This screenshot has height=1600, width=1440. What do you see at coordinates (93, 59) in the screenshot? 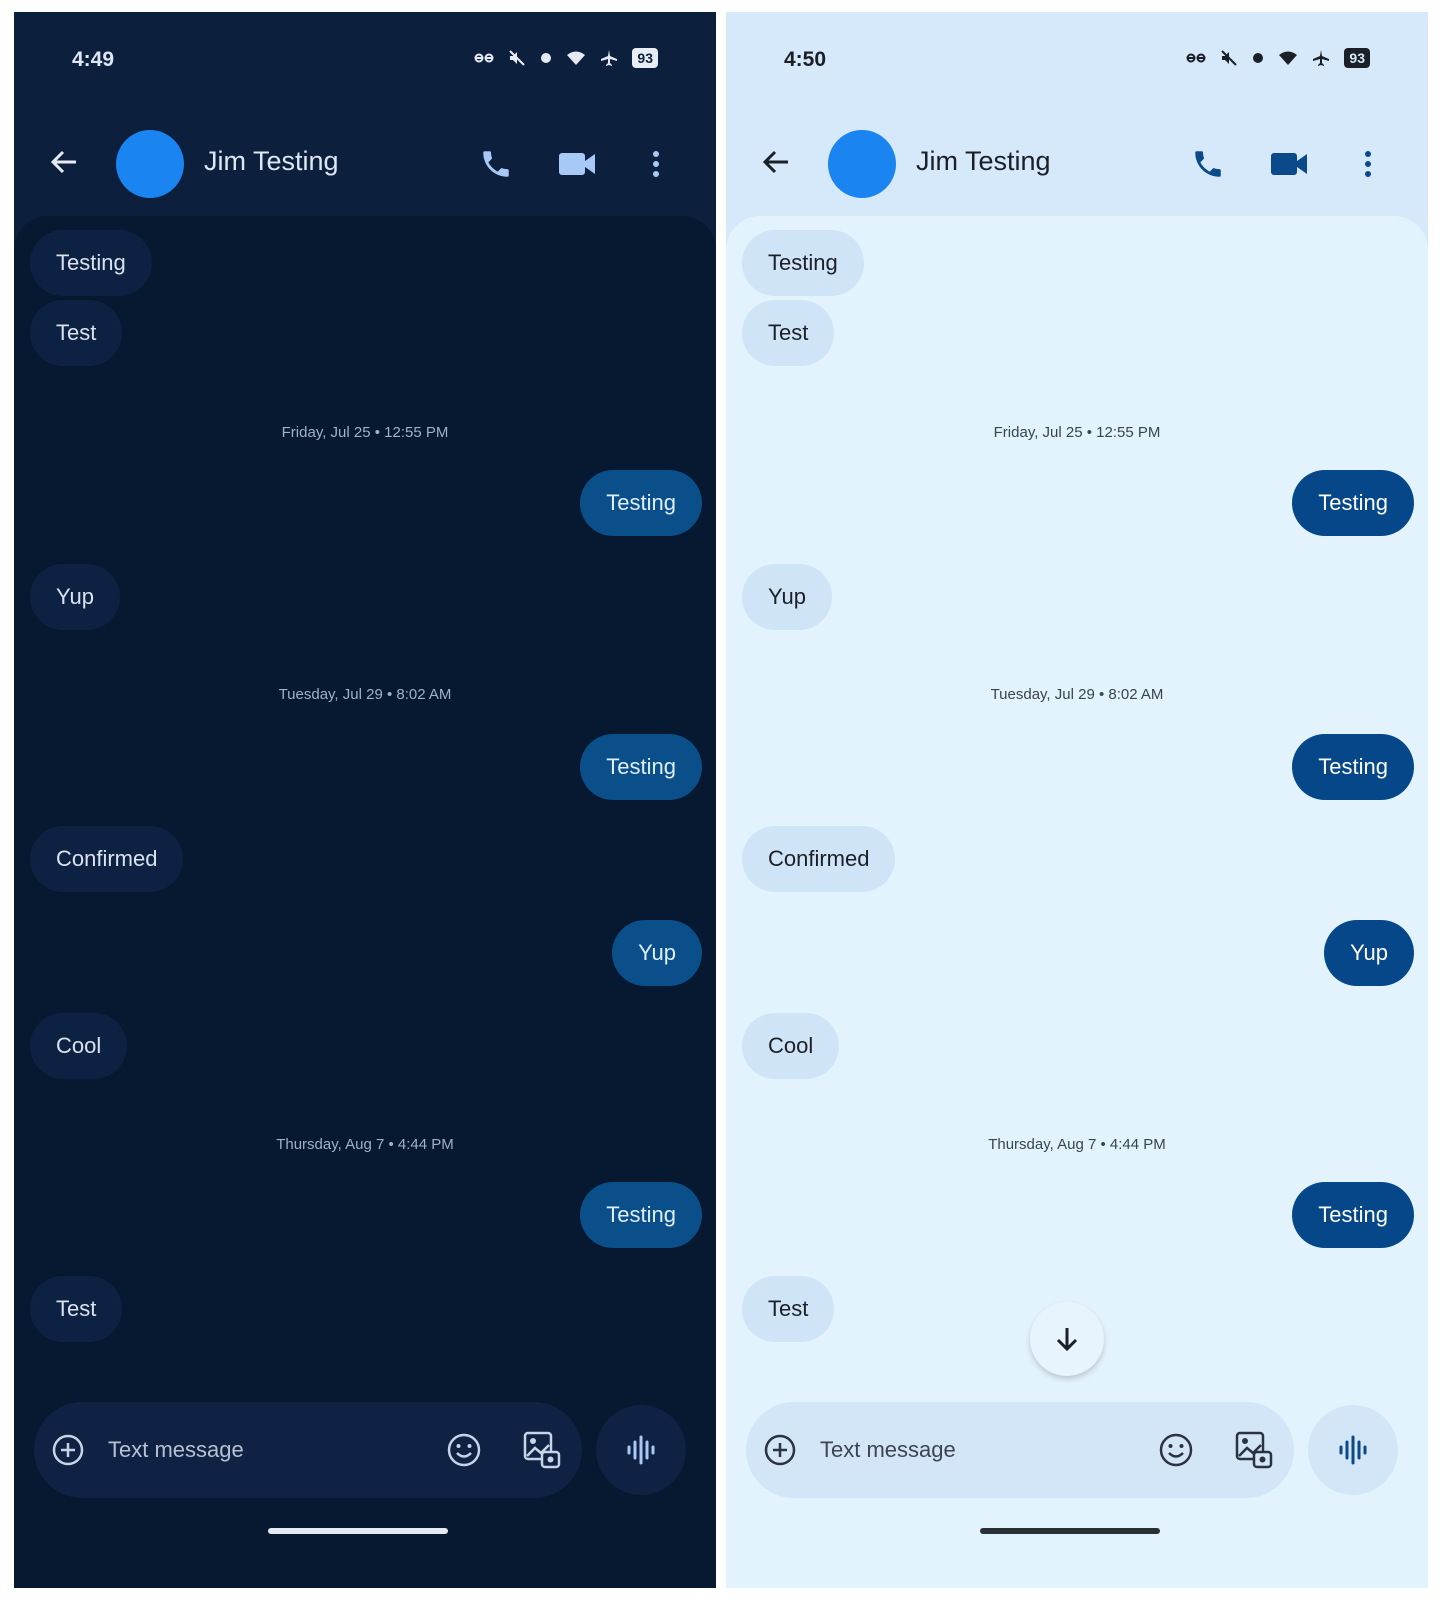
I see `status-time: 4:49` at bounding box center [93, 59].